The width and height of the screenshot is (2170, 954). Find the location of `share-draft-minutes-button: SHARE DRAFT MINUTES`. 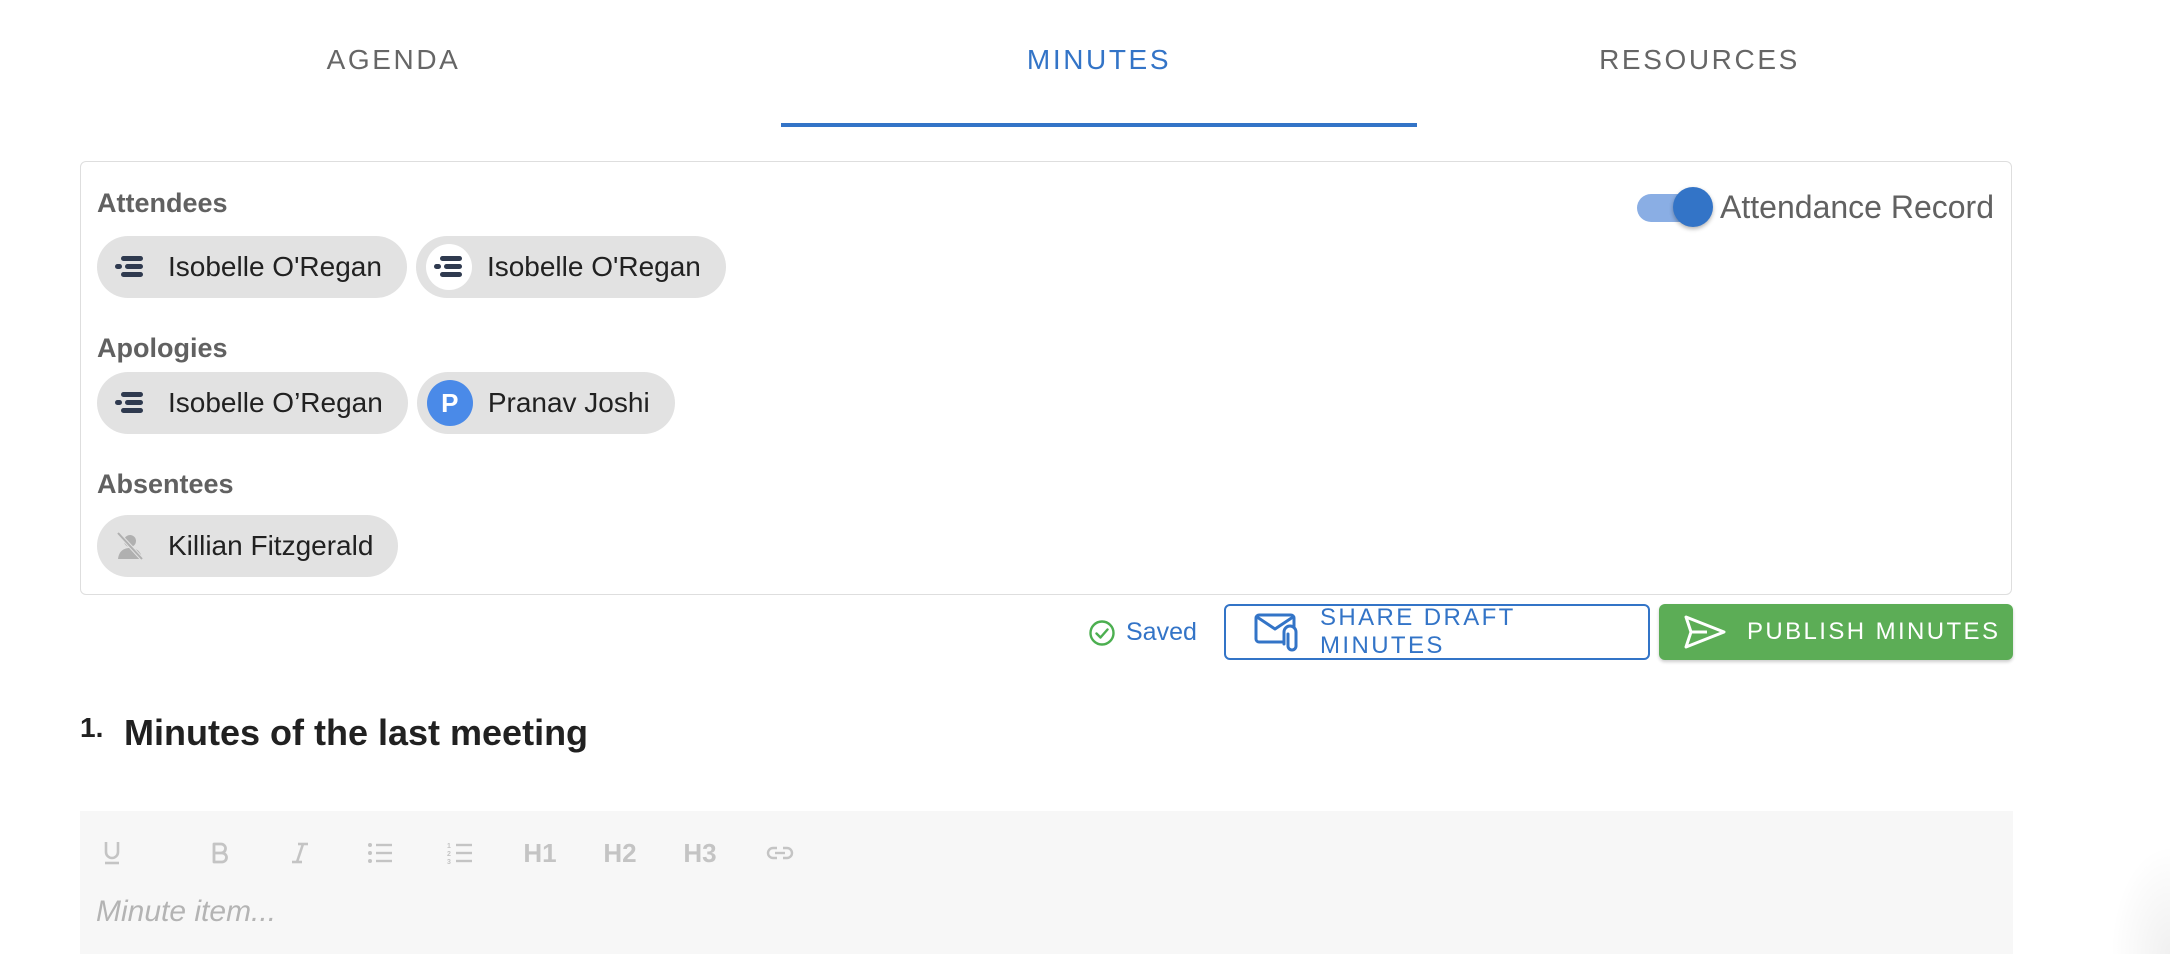

share-draft-minutes-button: SHARE DRAFT MINUTES is located at coordinates (1437, 632).